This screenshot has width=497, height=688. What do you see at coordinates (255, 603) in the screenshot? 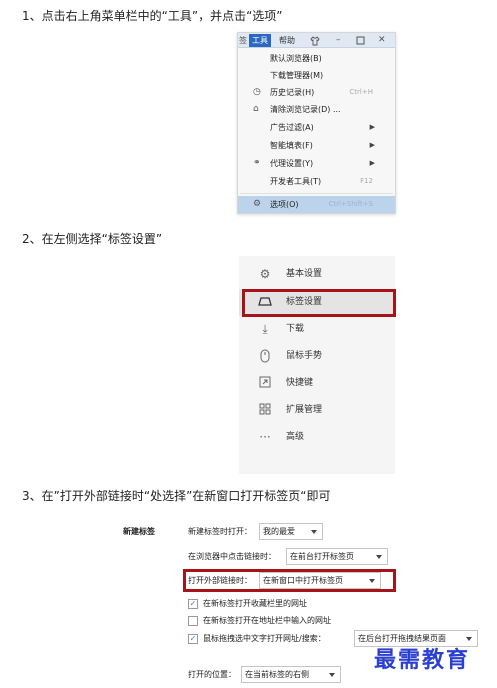
I see `checkbox-label: 在新标签打开收藏栏里的网址` at bounding box center [255, 603].